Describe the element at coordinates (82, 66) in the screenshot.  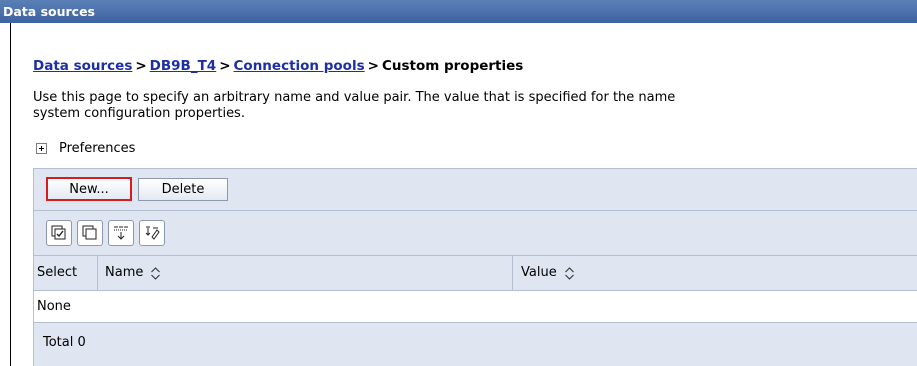
I see `breadcrumb-link-data-sources: Data sources` at that location.